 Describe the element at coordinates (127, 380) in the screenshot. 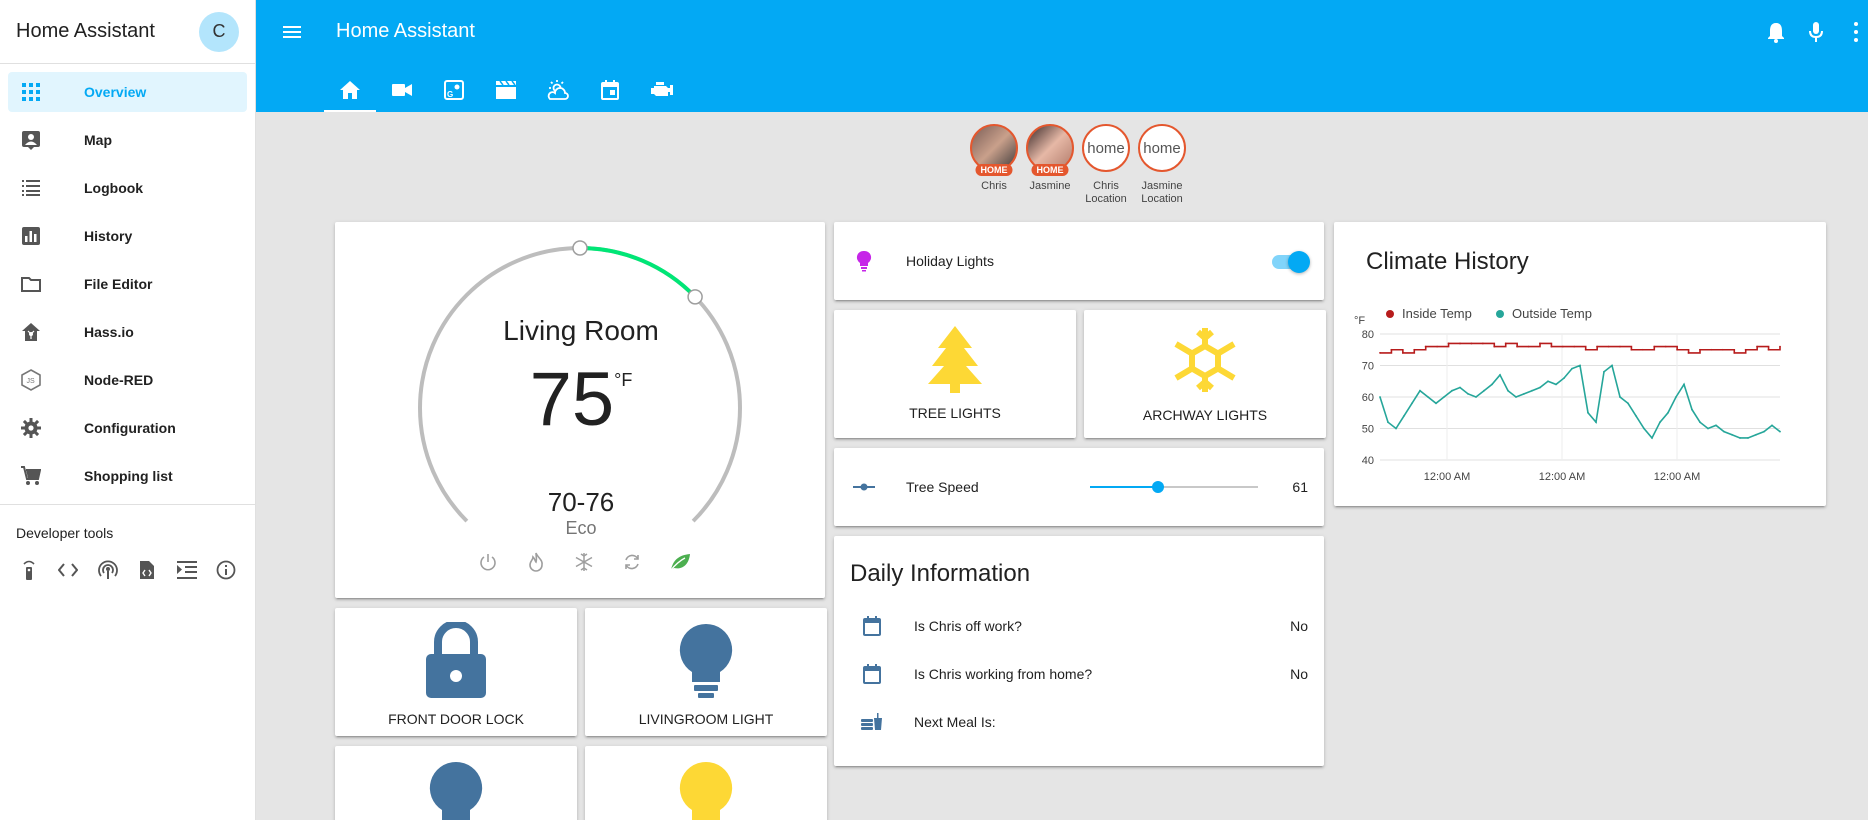

I see `sidebar-item-node-red: JS Node-RED` at that location.